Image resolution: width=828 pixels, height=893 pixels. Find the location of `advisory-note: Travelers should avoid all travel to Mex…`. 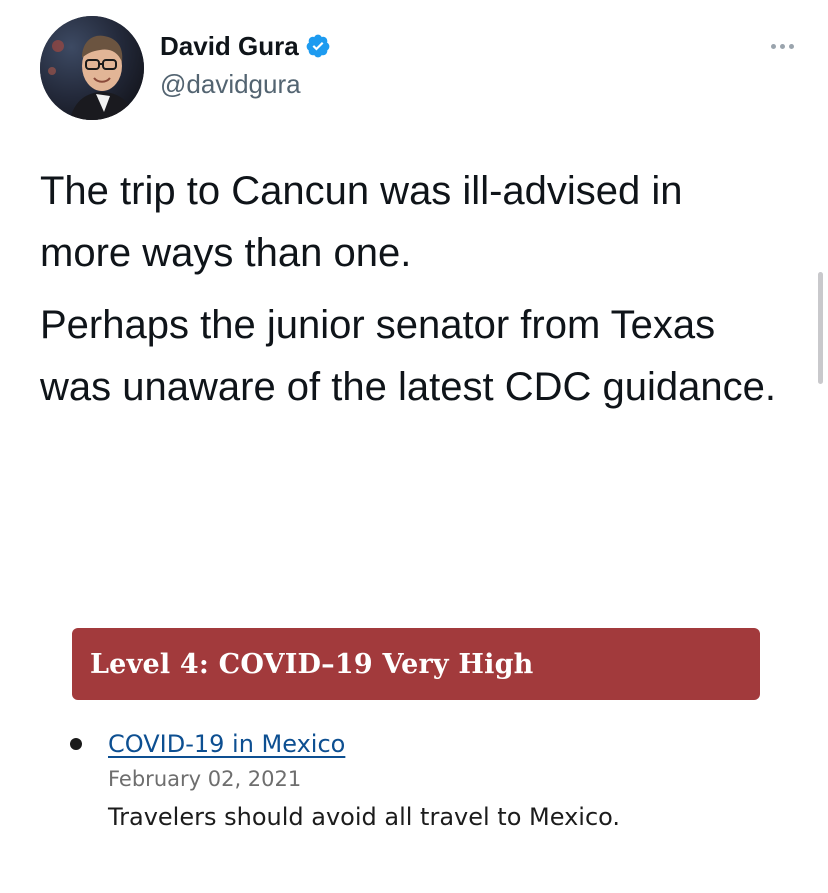

advisory-note: Travelers should avoid all travel to Mex… is located at coordinates (364, 817).